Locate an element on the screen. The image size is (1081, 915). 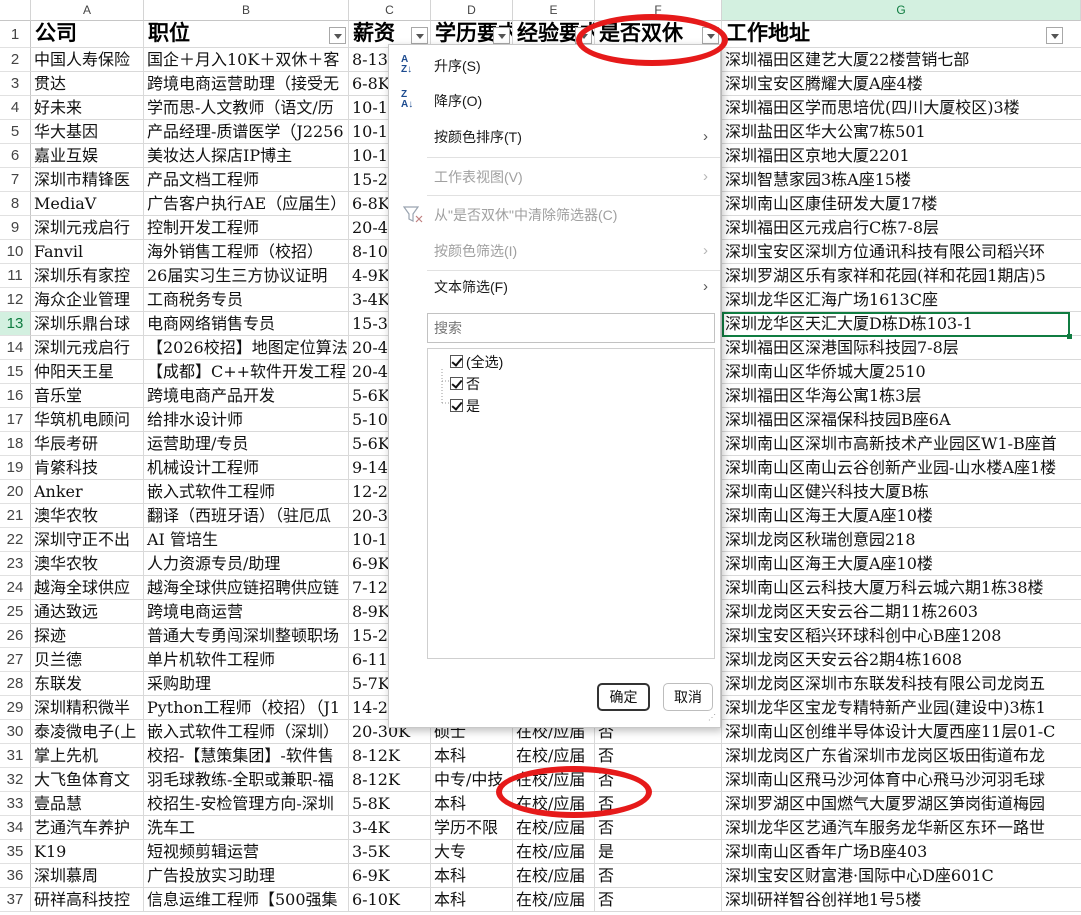
cell-company: 大飞鱼体育文 is located at coordinates (87, 780).